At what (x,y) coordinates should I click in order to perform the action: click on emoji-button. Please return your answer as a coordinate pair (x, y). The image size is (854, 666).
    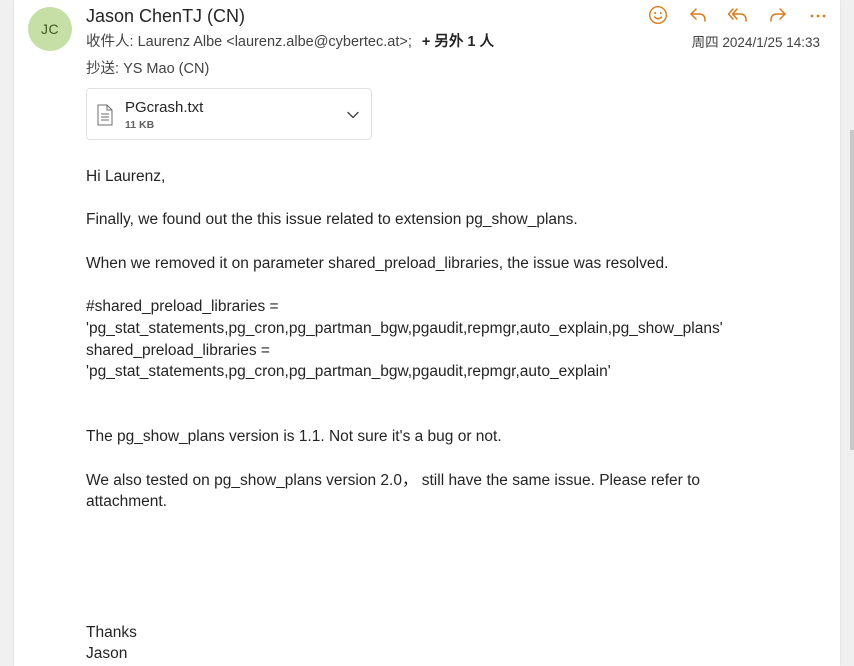
    Looking at the image, I should click on (658, 15).